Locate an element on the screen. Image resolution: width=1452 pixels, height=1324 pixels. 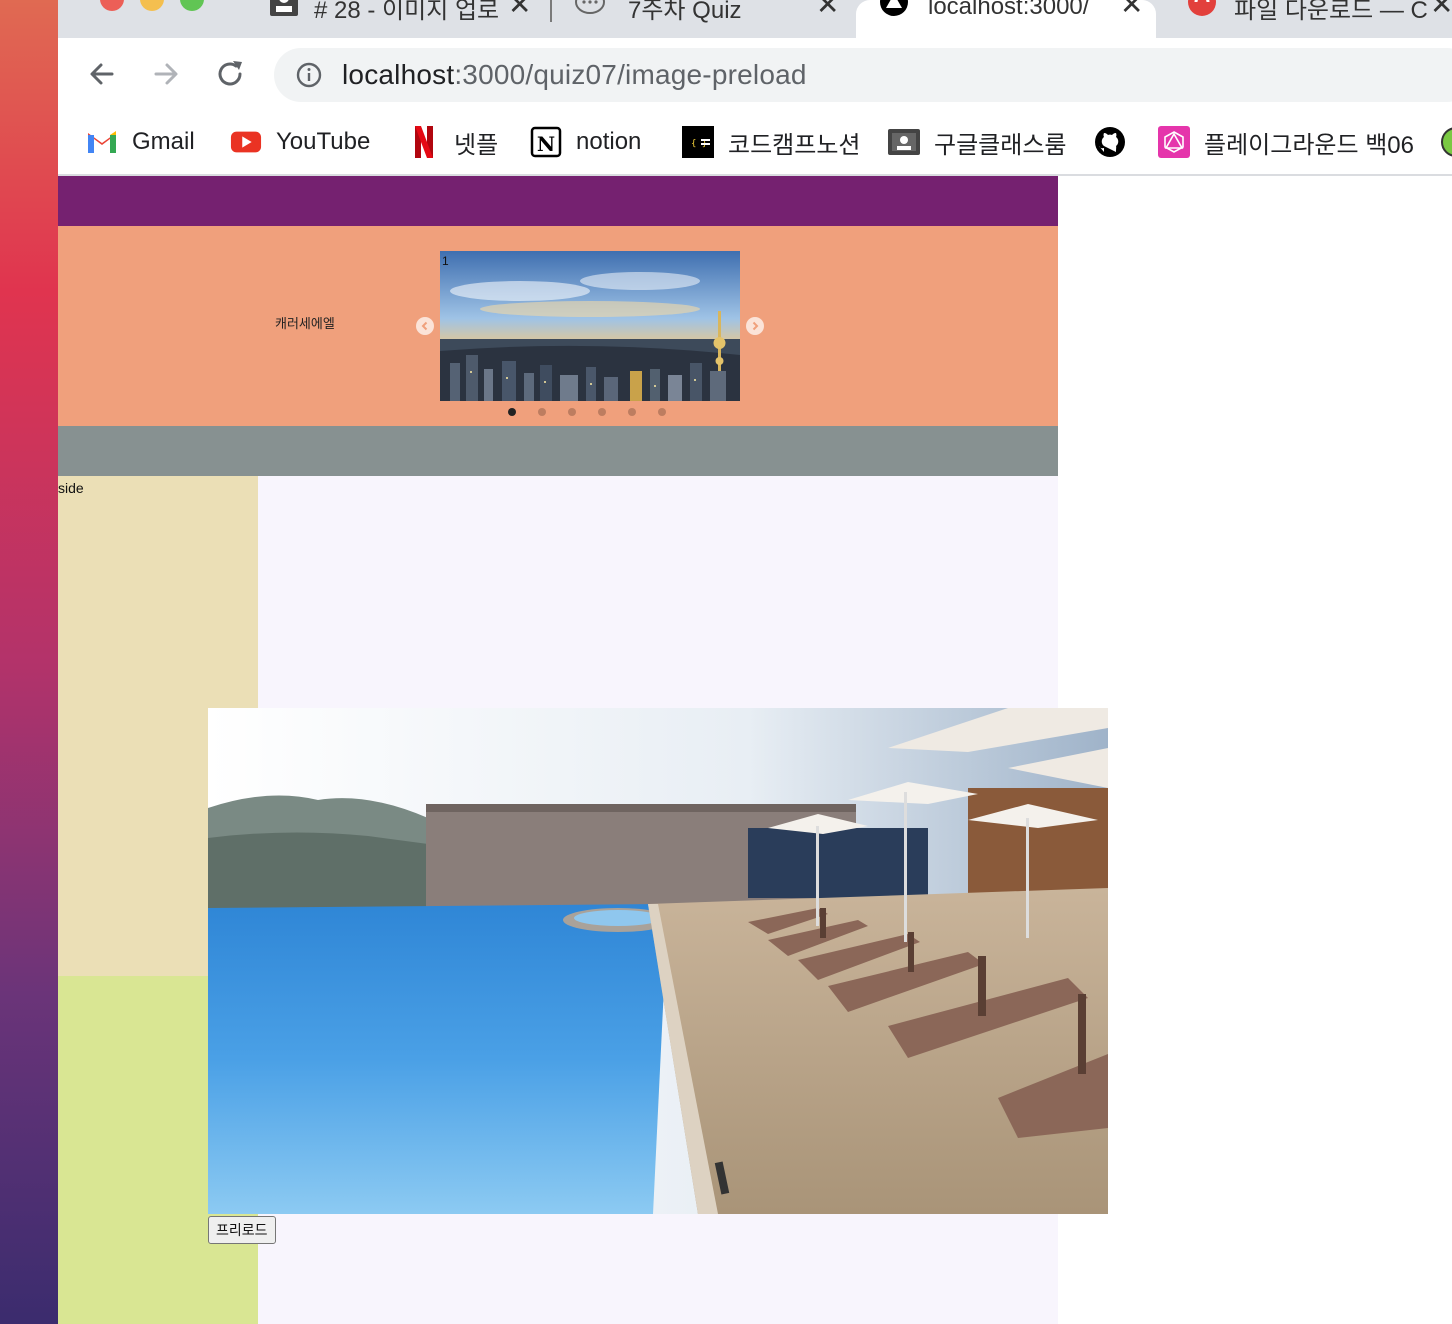
bookmark-github is located at coordinates (1117, 142).